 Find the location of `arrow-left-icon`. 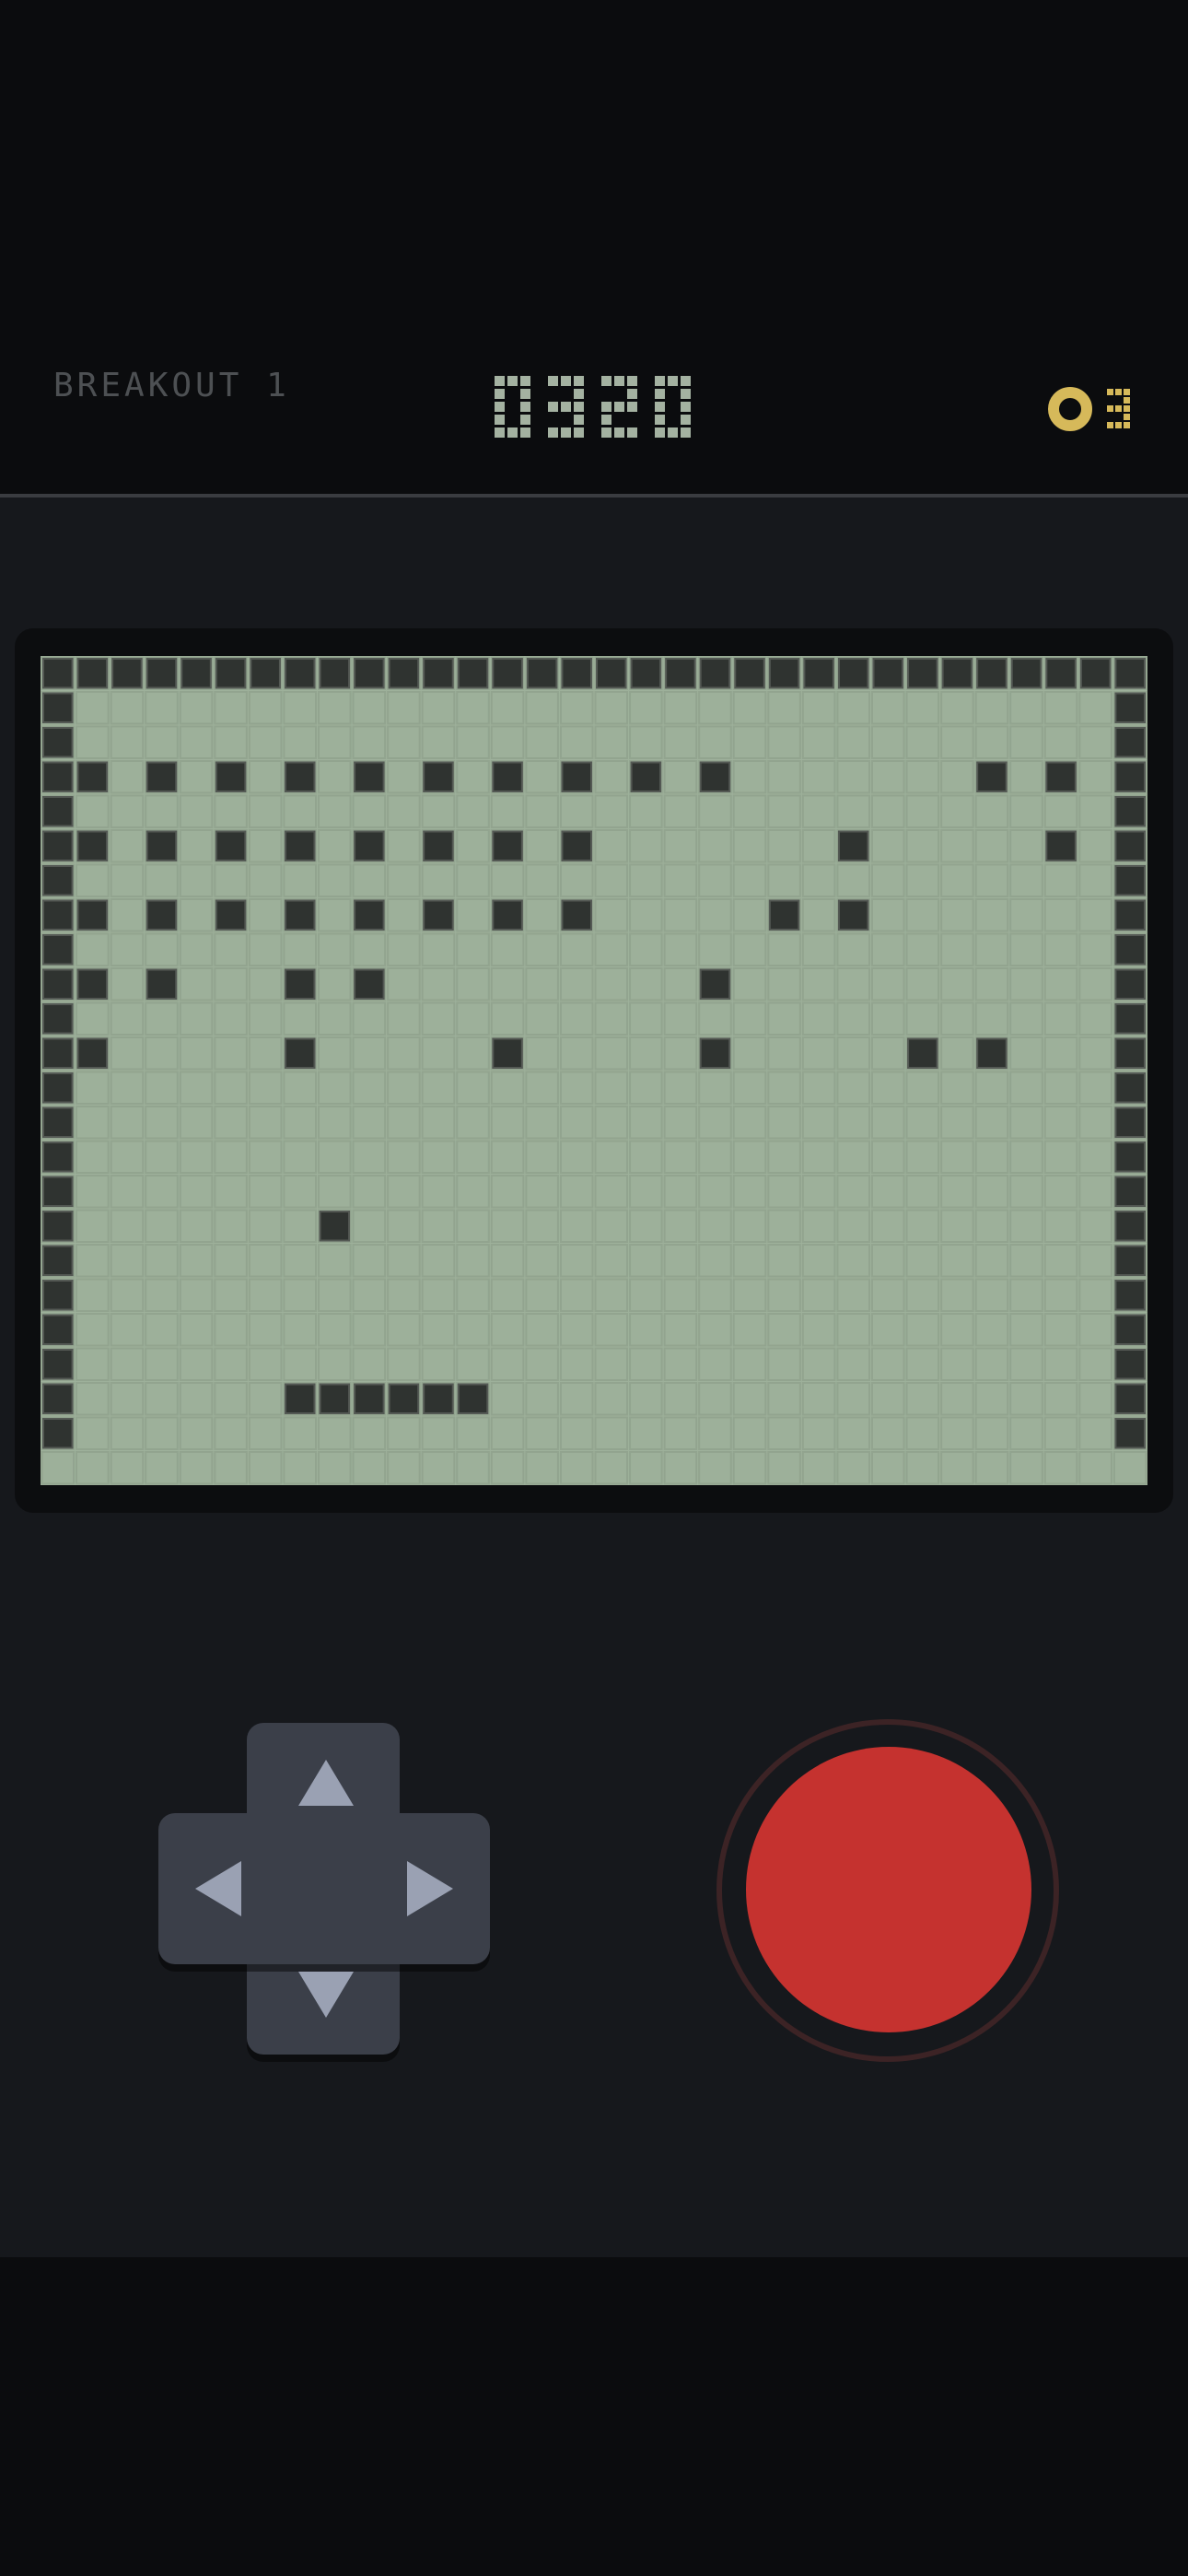

arrow-left-icon is located at coordinates (218, 1888).